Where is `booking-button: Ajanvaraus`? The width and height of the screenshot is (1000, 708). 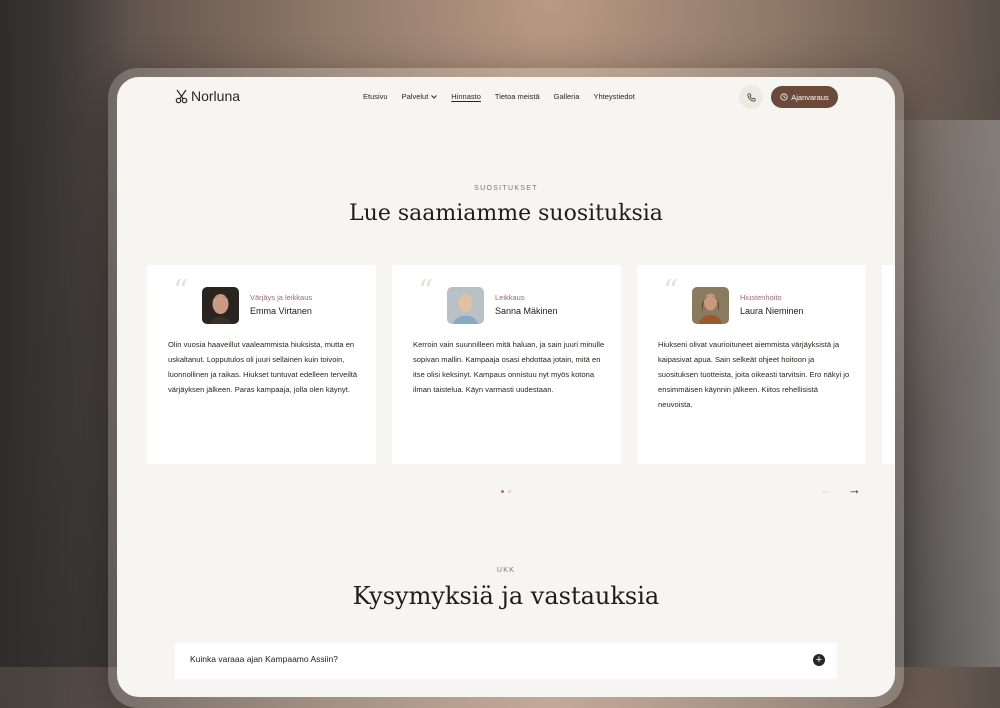 booking-button: Ajanvaraus is located at coordinates (804, 97).